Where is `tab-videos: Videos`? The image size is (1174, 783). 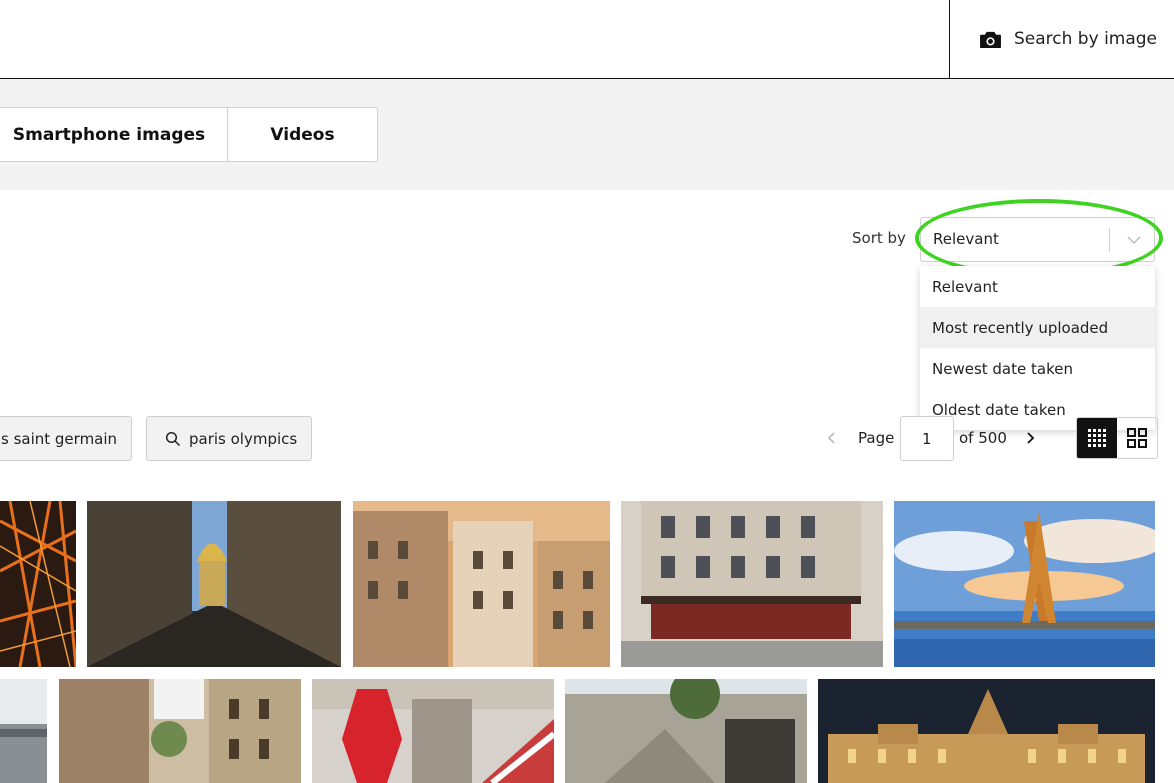 tab-videos: Videos is located at coordinates (302, 134).